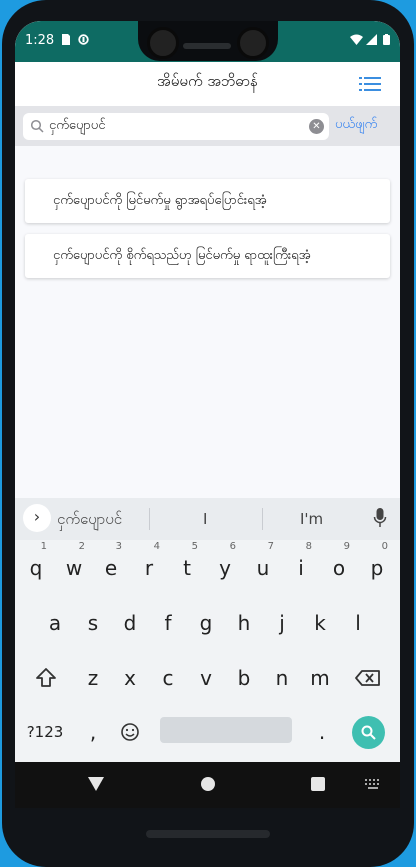  I want to click on search-bar: ✕ ပယ်ဖျက်, so click(207, 126).